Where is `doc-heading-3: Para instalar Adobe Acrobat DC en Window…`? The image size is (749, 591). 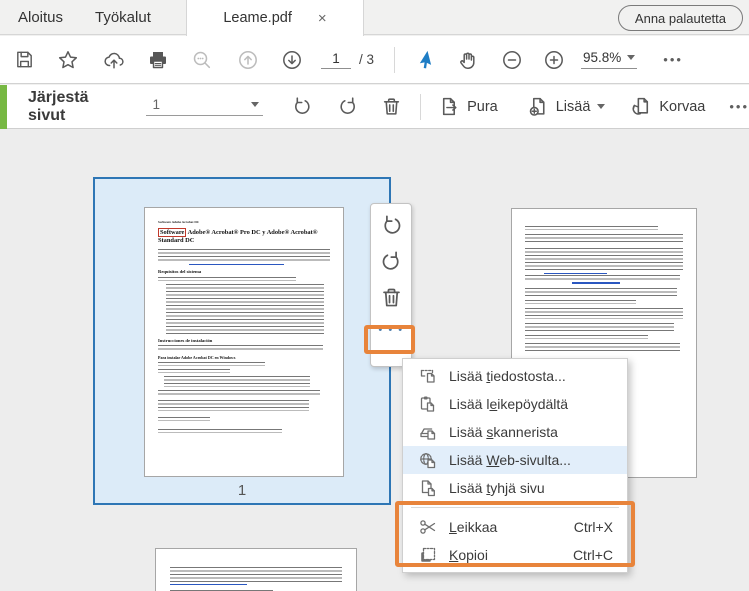
doc-heading-3: Para instalar Adobe Acrobat DC en Window… is located at coordinates (197, 358).